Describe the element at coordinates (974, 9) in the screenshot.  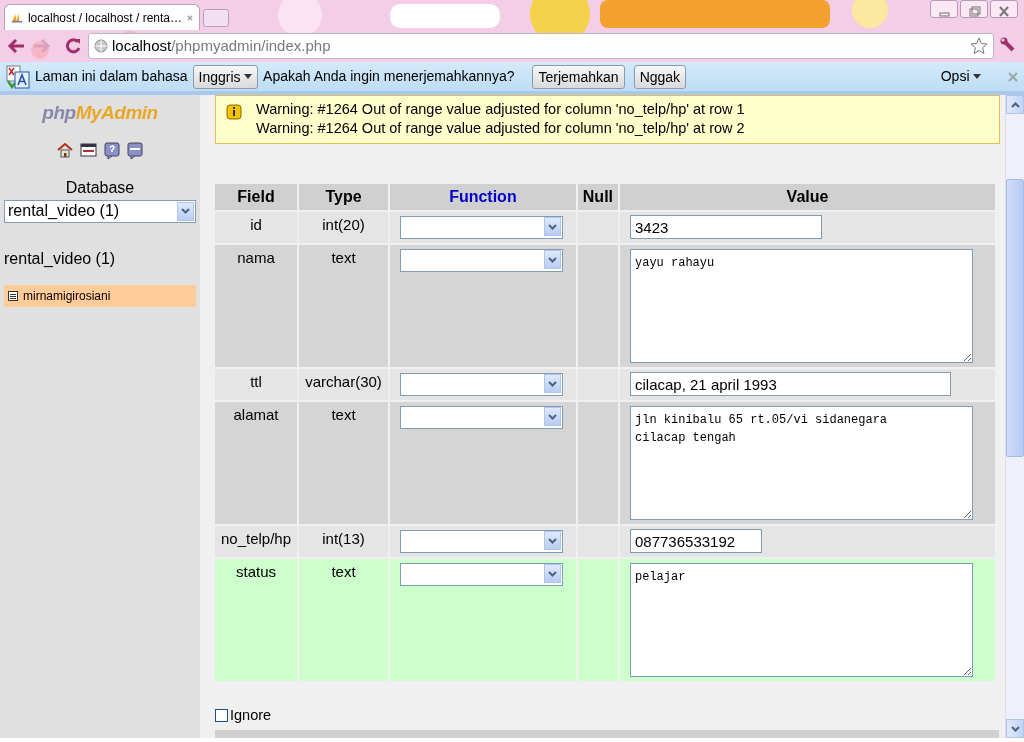
I see `restore-button` at that location.